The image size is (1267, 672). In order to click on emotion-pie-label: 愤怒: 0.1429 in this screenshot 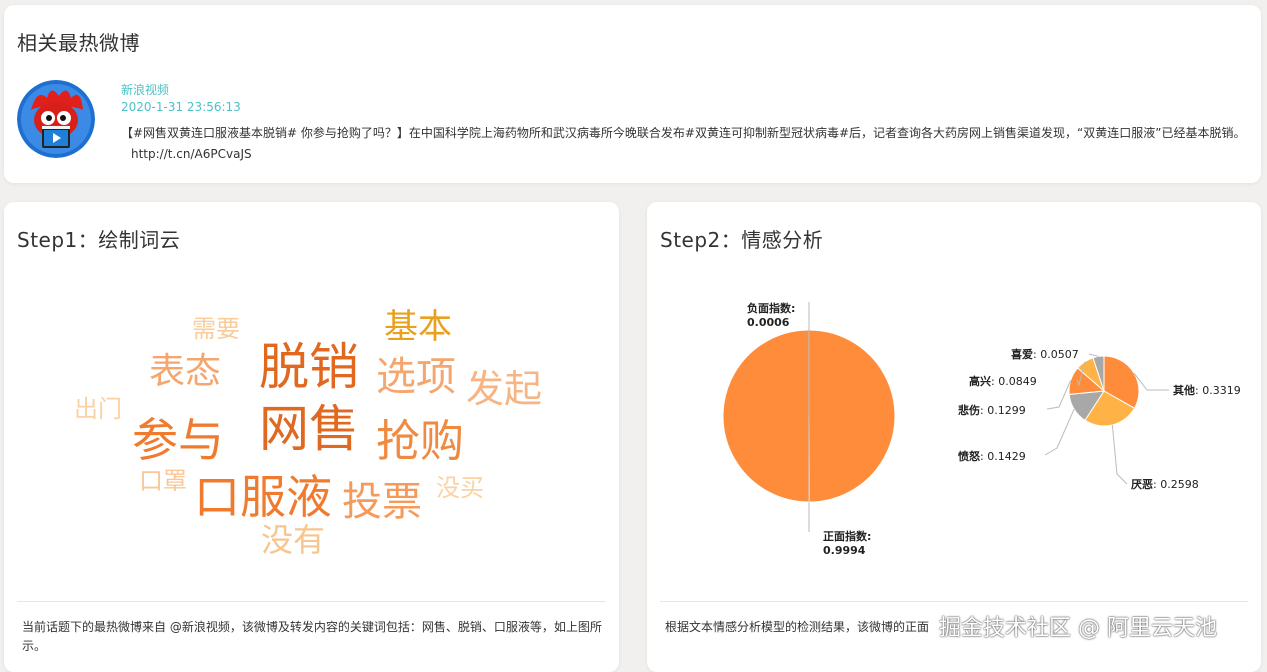, I will do `click(992, 456)`.